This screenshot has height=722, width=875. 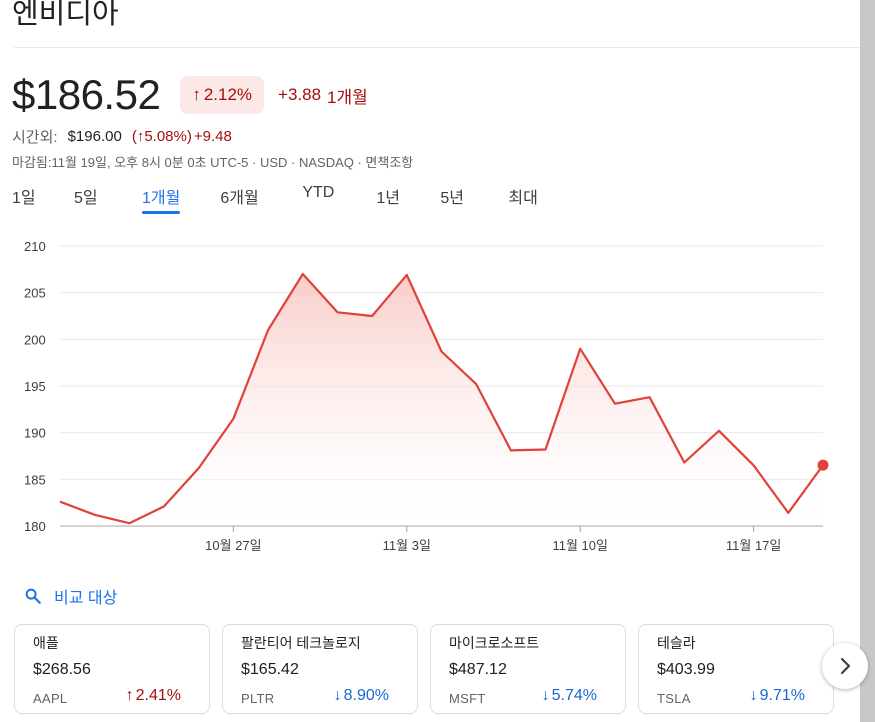 I want to click on stock-card-tsla: 테슬라 $403.99 TSLA ↓ 9.71%, so click(x=736, y=669).